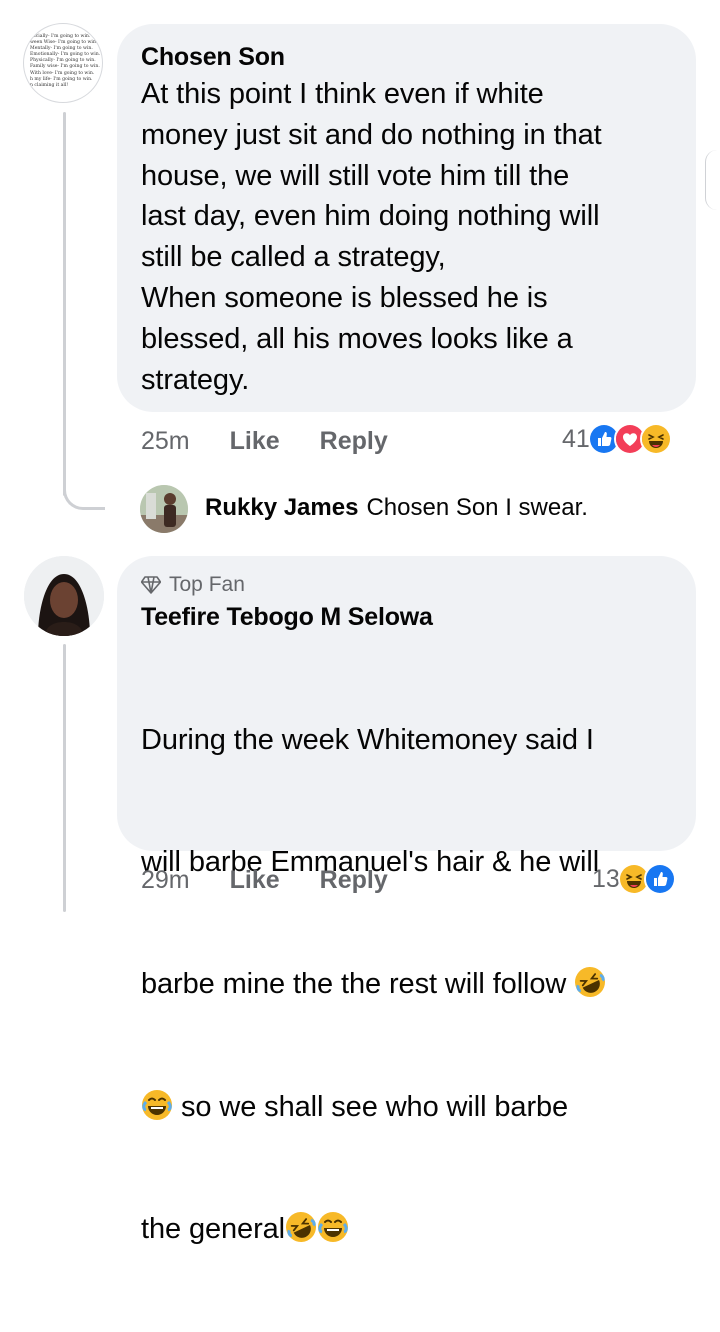 The height and width of the screenshot is (1332, 720). I want to click on reaction-summary: 13, so click(634, 879).